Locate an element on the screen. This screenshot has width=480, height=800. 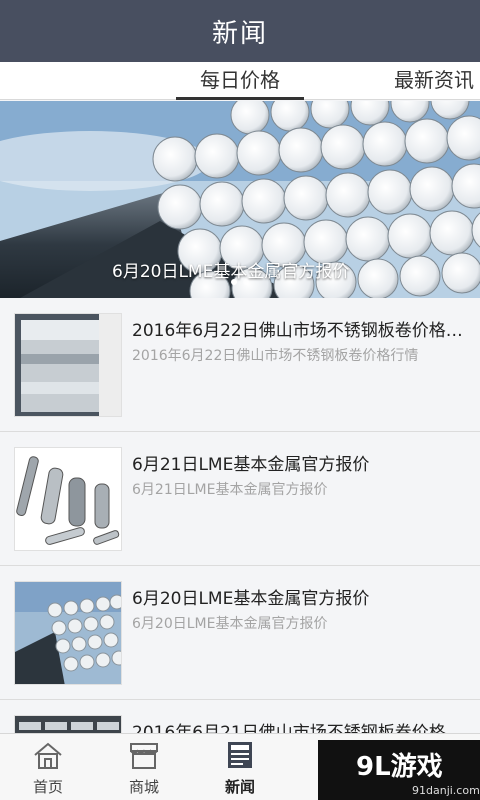
steel-bars-thumbnail is located at coordinates (68, 633).